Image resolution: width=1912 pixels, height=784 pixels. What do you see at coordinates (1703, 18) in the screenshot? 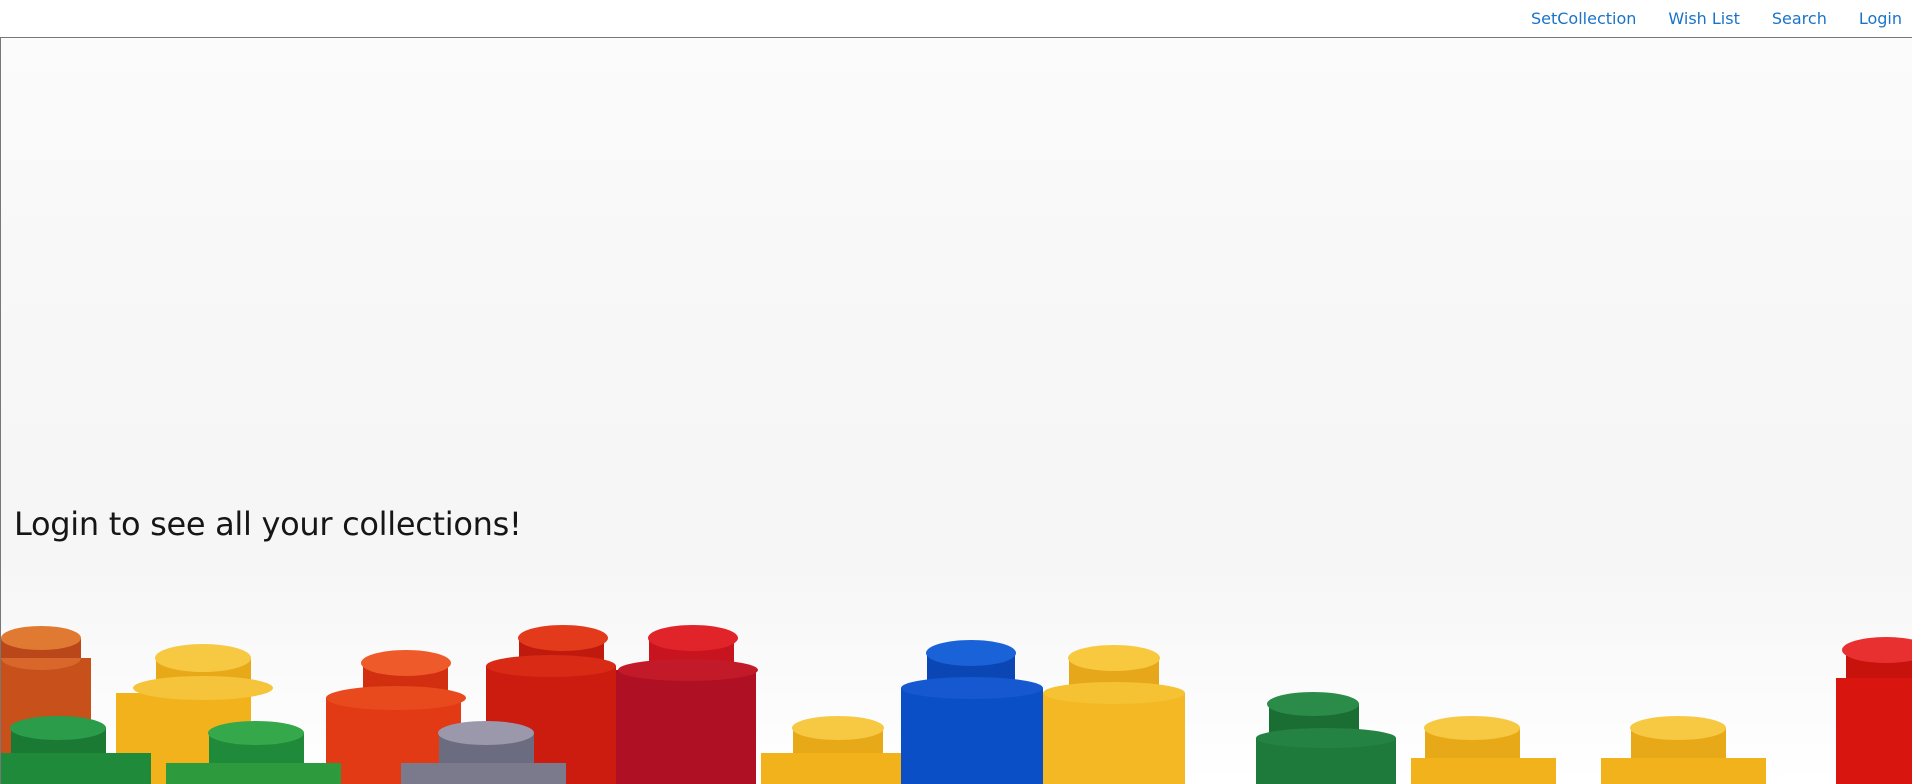
I see `nav-link-wish-list: Wish List` at bounding box center [1703, 18].